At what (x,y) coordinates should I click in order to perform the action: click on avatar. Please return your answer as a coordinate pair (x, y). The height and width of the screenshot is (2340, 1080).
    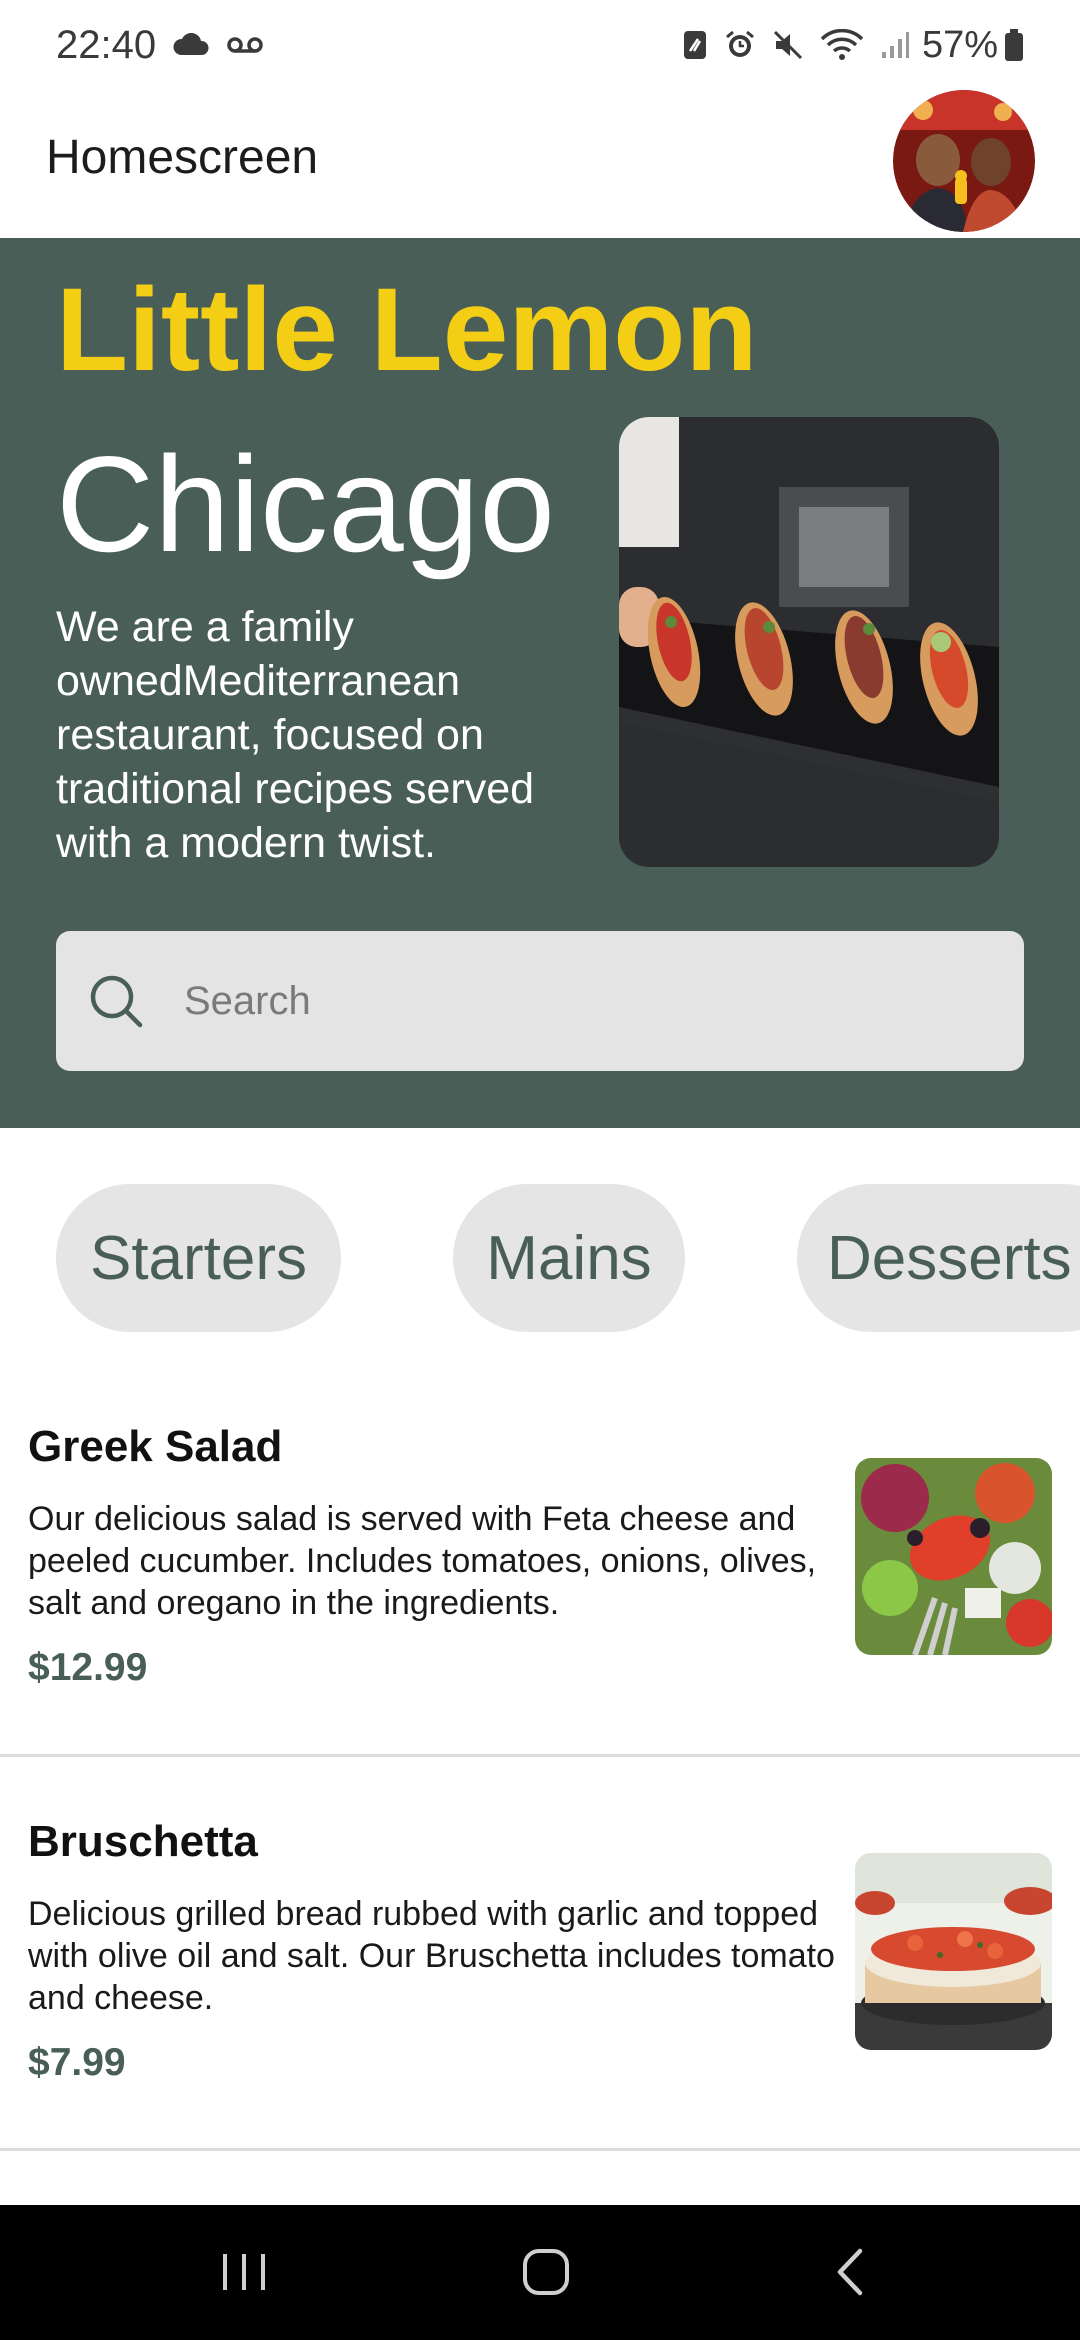
    Looking at the image, I should click on (964, 161).